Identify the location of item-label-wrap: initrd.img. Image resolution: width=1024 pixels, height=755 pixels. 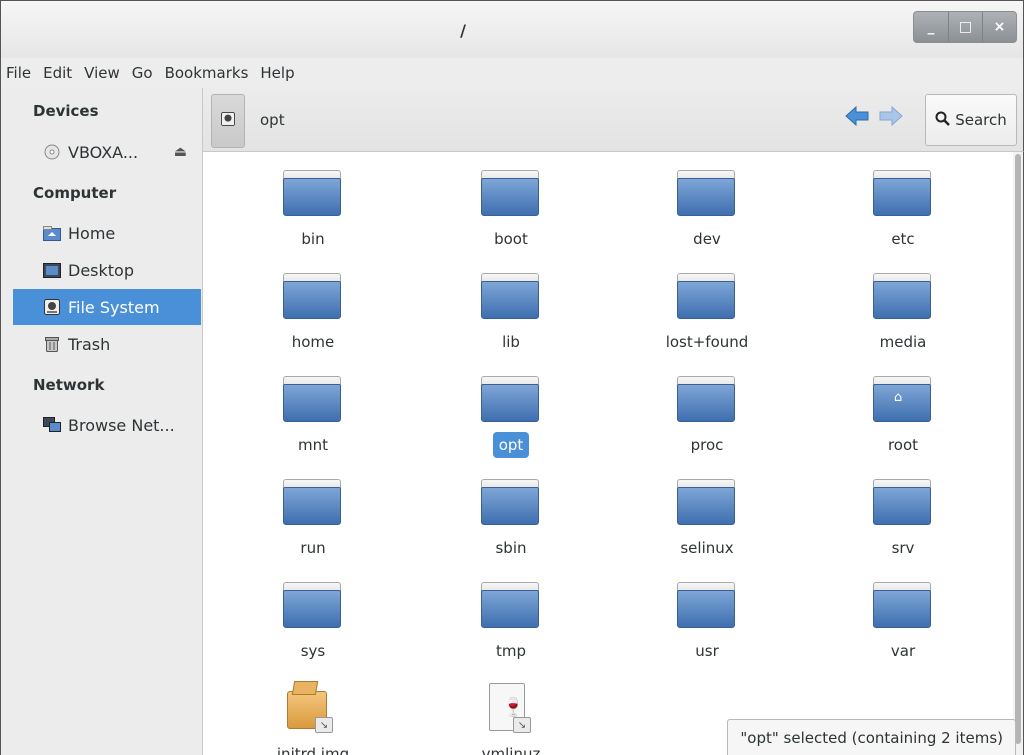
(313, 750).